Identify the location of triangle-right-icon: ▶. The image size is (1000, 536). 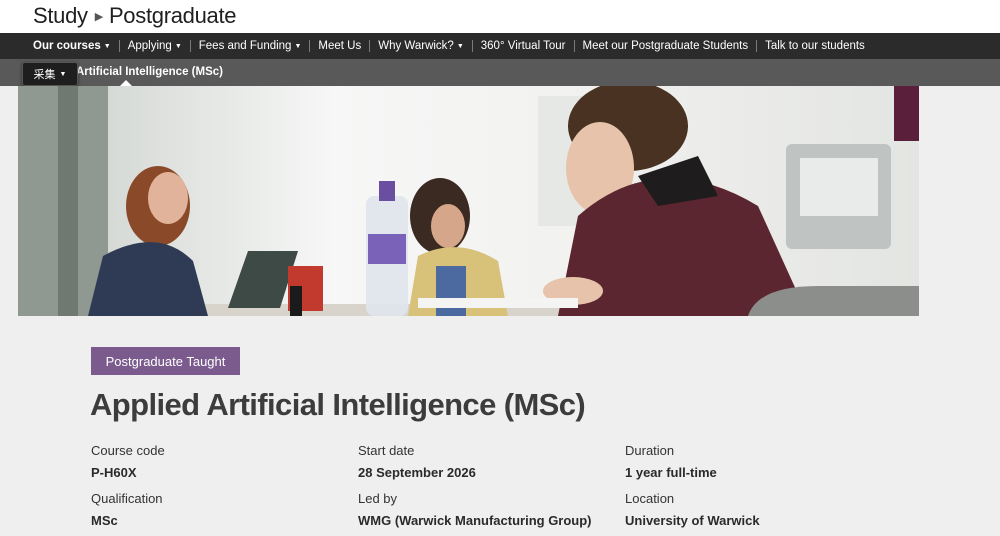
(98, 16).